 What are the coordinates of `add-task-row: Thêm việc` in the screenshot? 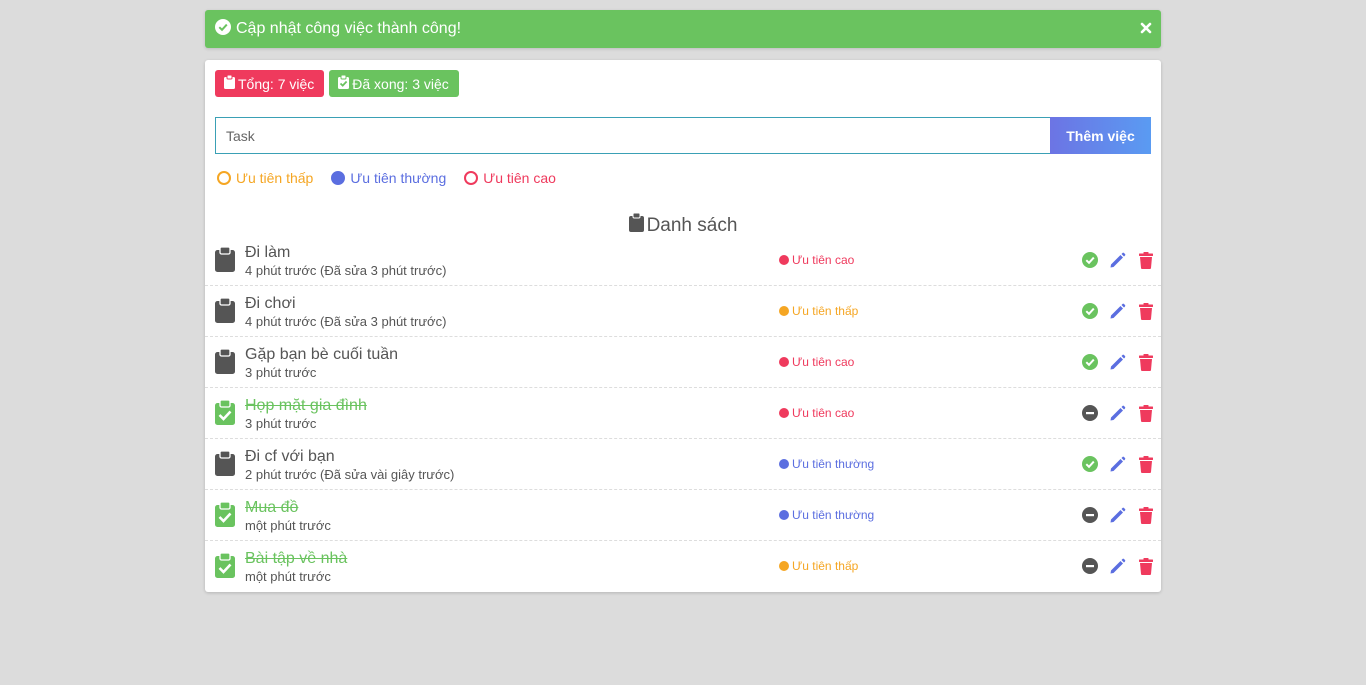 It's located at (683, 135).